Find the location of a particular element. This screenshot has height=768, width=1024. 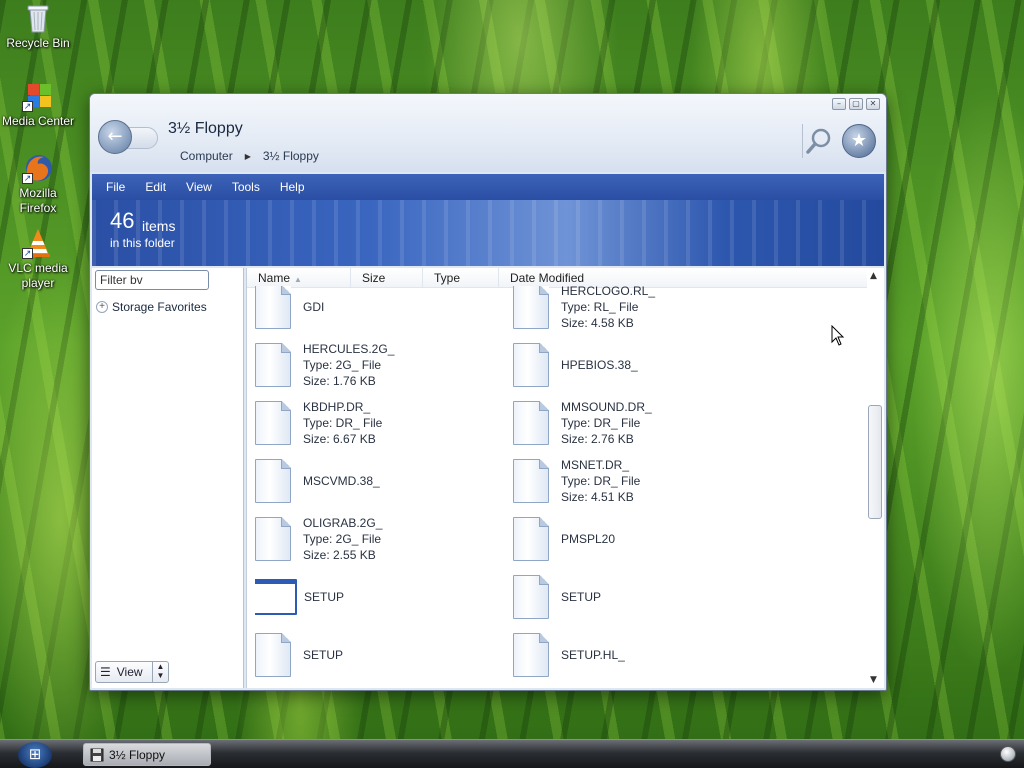

firefox-icon: ↗ is located at coordinates (38, 168).